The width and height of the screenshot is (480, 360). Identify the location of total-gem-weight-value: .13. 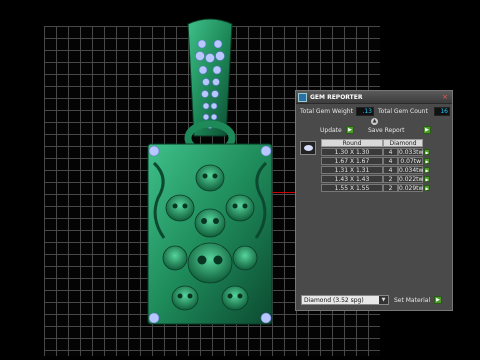
(365, 111).